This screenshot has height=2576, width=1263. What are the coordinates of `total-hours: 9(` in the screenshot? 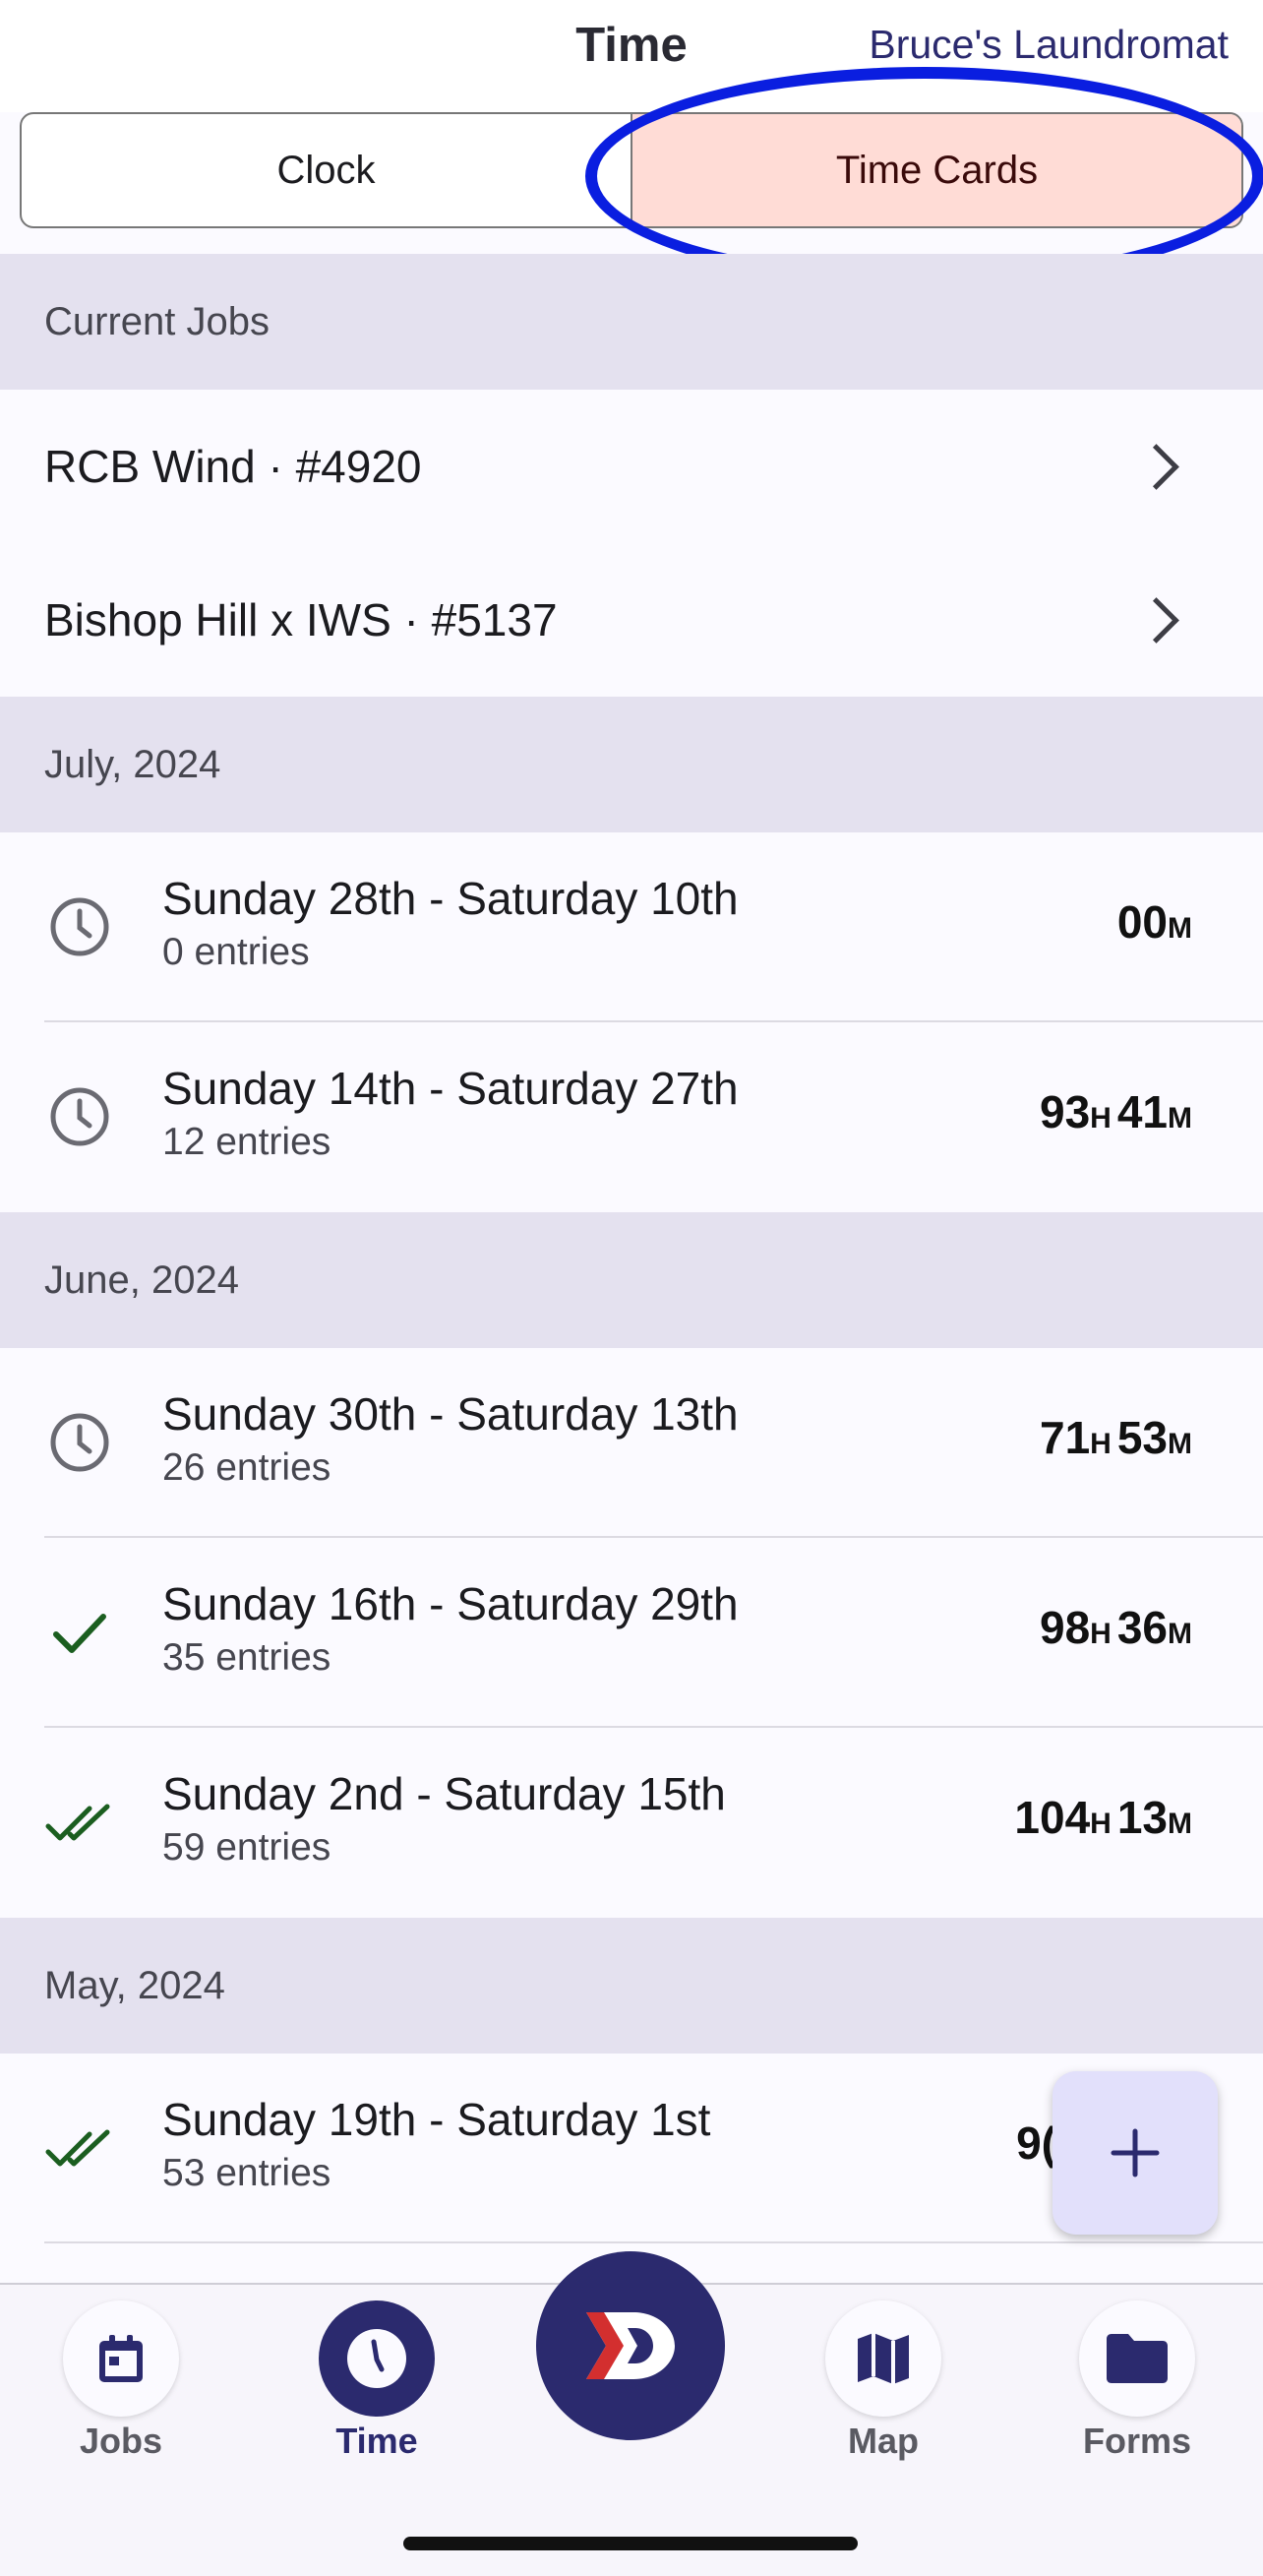 It's located at (1036, 2143).